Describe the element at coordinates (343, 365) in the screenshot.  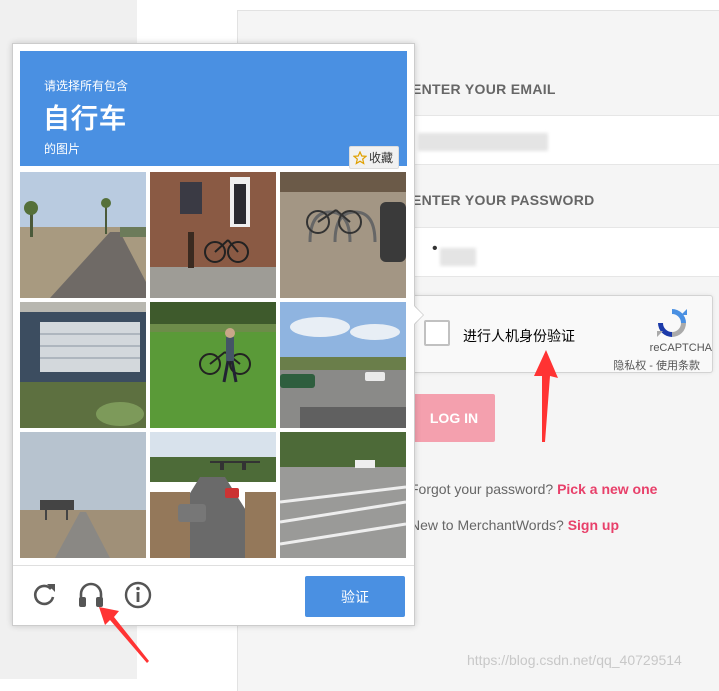
I see `image-tile-intersection-car` at that location.